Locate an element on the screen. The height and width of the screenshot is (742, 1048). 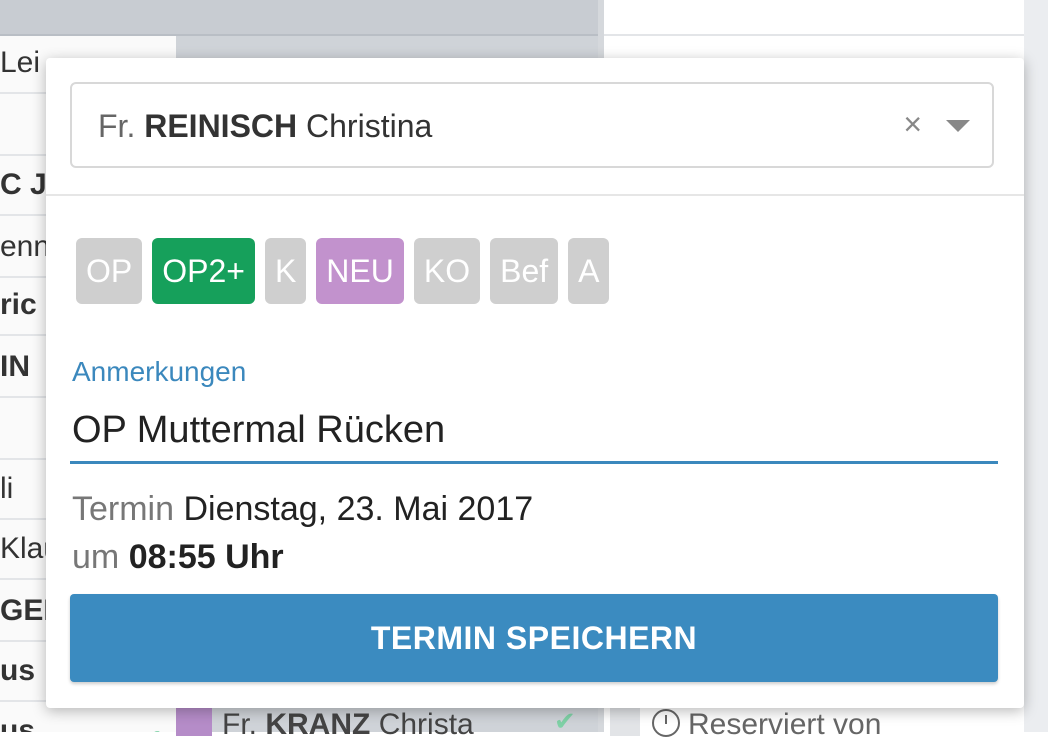
appointment-date-label: Termin is located at coordinates (123, 509).